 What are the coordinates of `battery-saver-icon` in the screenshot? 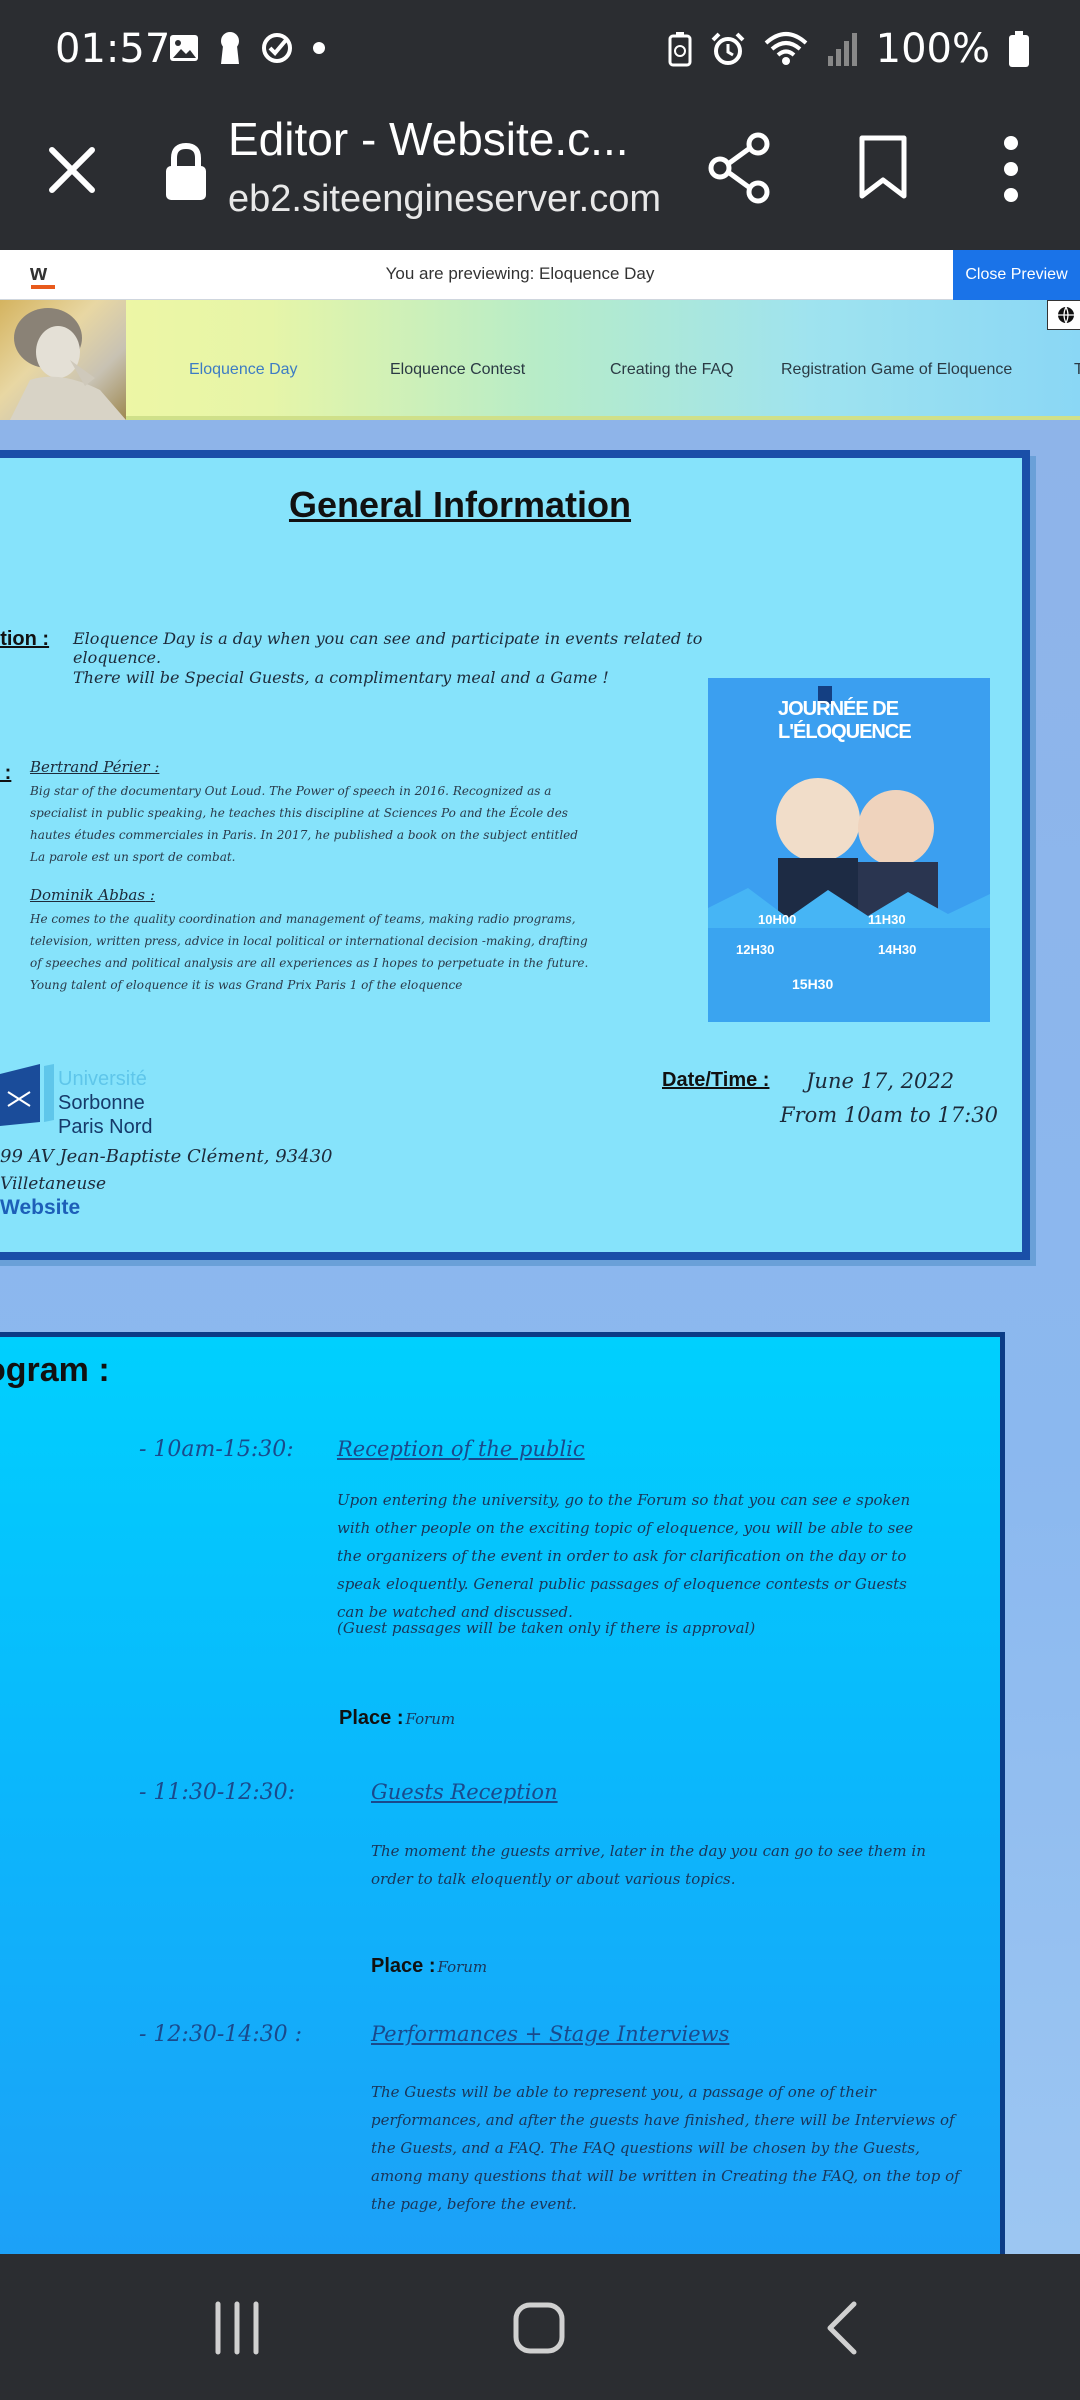 It's located at (680, 49).